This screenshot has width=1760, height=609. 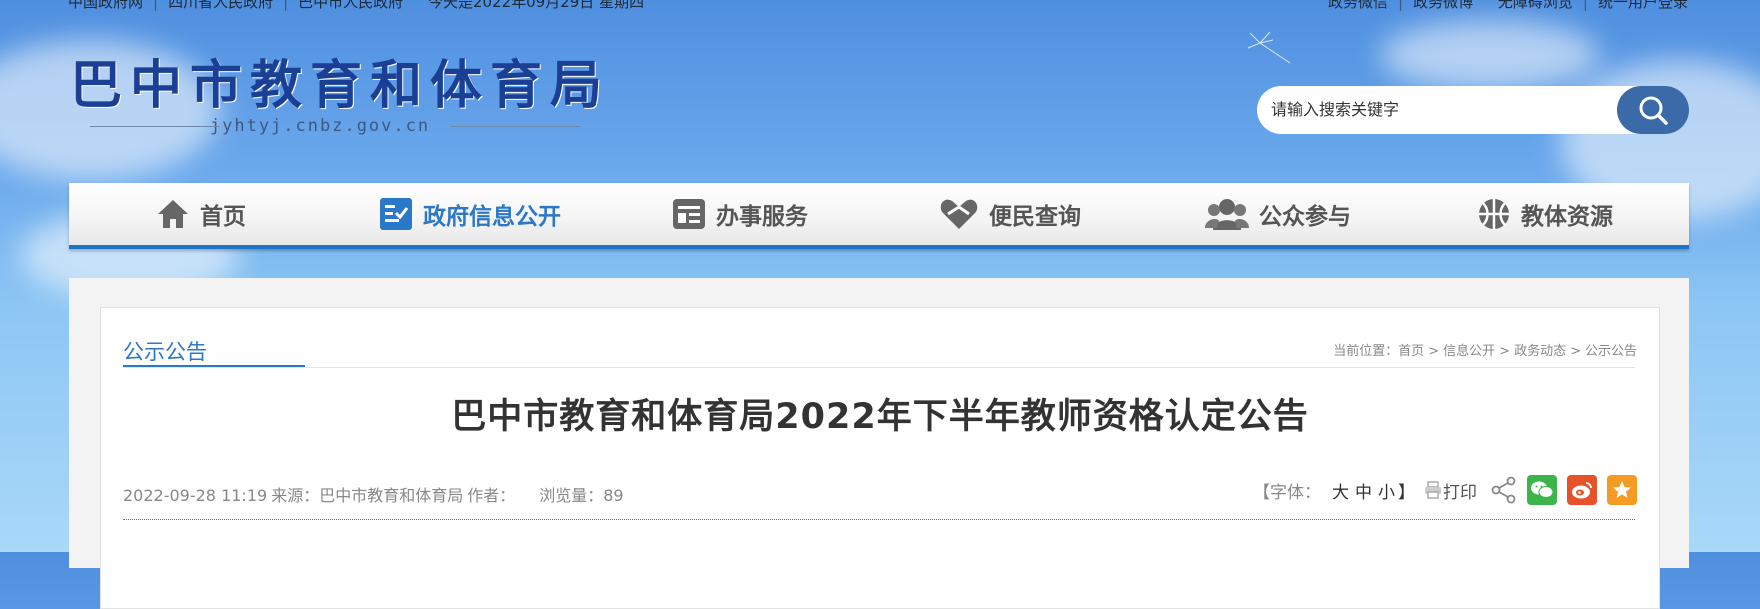 I want to click on link-weibo: 政务微博, so click(x=1443, y=5).